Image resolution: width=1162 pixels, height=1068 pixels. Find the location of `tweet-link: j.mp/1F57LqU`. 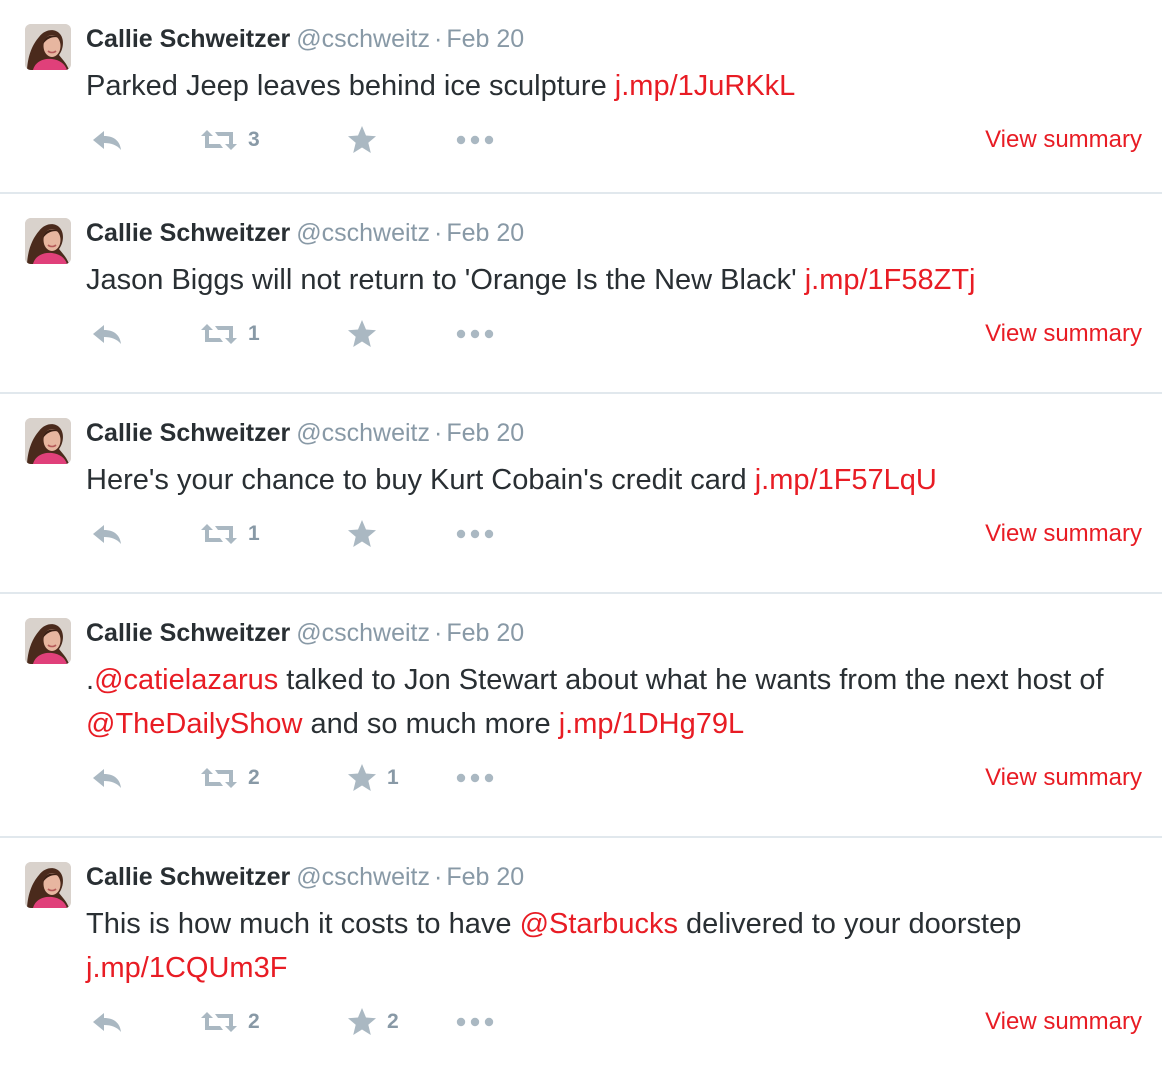

tweet-link: j.mp/1F57LqU is located at coordinates (846, 480).